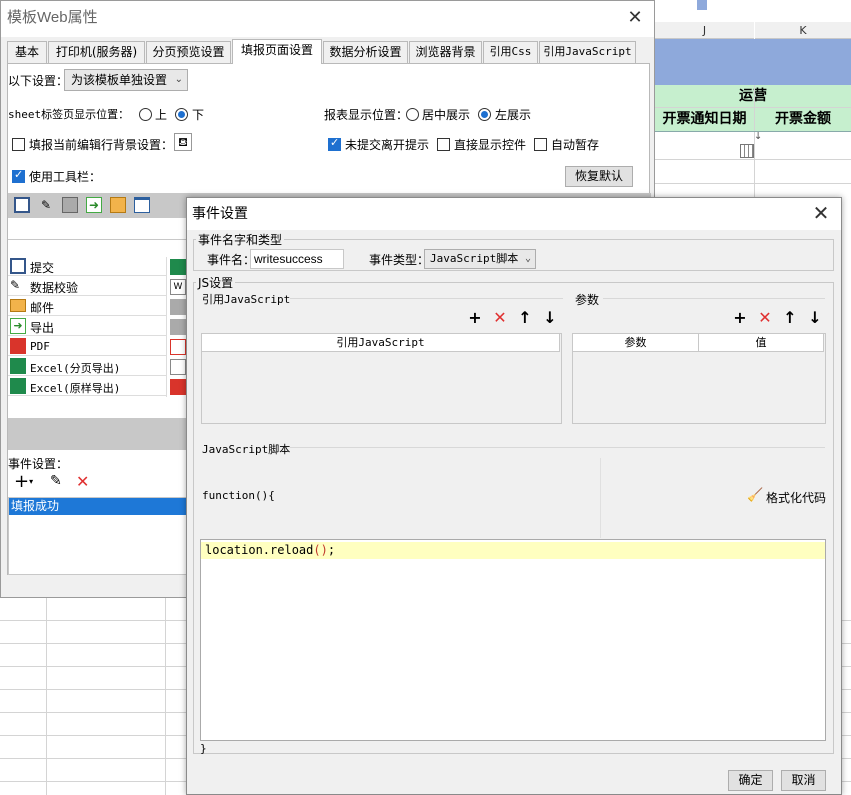  What do you see at coordinates (747, 151) in the screenshot?
I see `calendar-icon` at bounding box center [747, 151].